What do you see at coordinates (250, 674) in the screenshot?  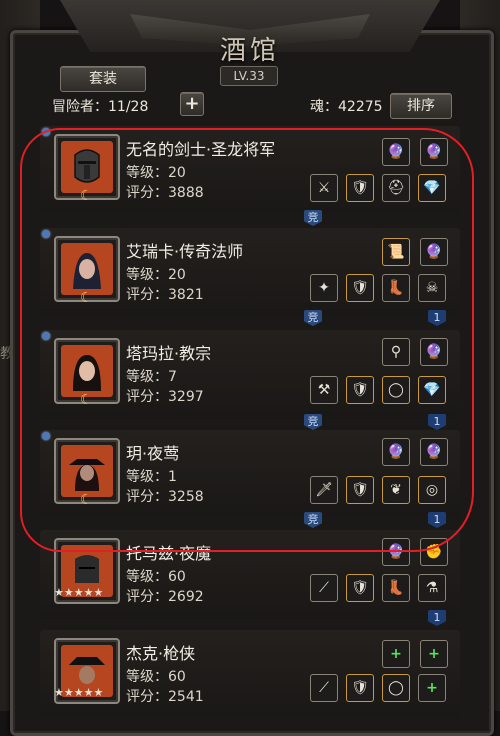 I see `hero-card: ★★★★★ 杰克·枪侠 等级：60 评分：2541 + + ⟋ 🛡 ◯ +` at bounding box center [250, 674].